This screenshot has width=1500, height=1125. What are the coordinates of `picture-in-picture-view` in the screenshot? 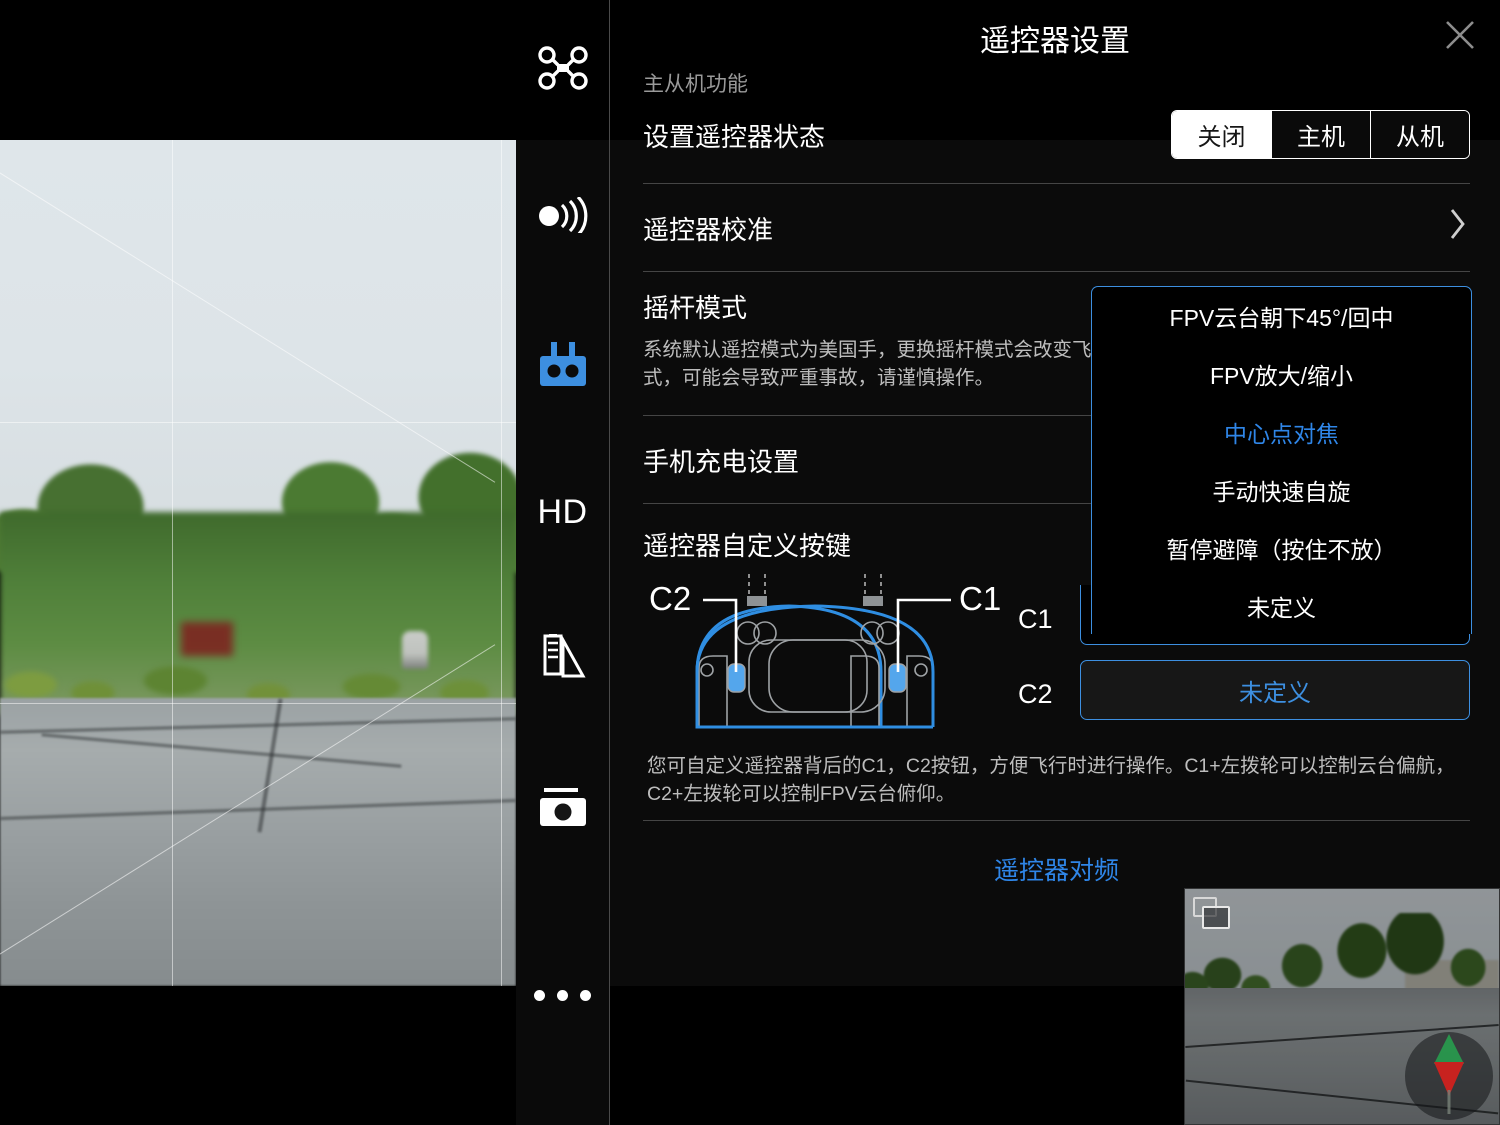 It's located at (1342, 1006).